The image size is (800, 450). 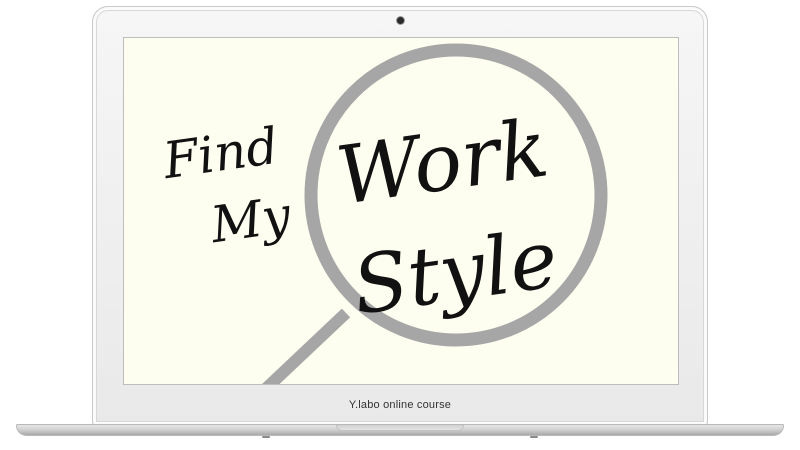 What do you see at coordinates (400, 428) in the screenshot?
I see `laptop-notch` at bounding box center [400, 428].